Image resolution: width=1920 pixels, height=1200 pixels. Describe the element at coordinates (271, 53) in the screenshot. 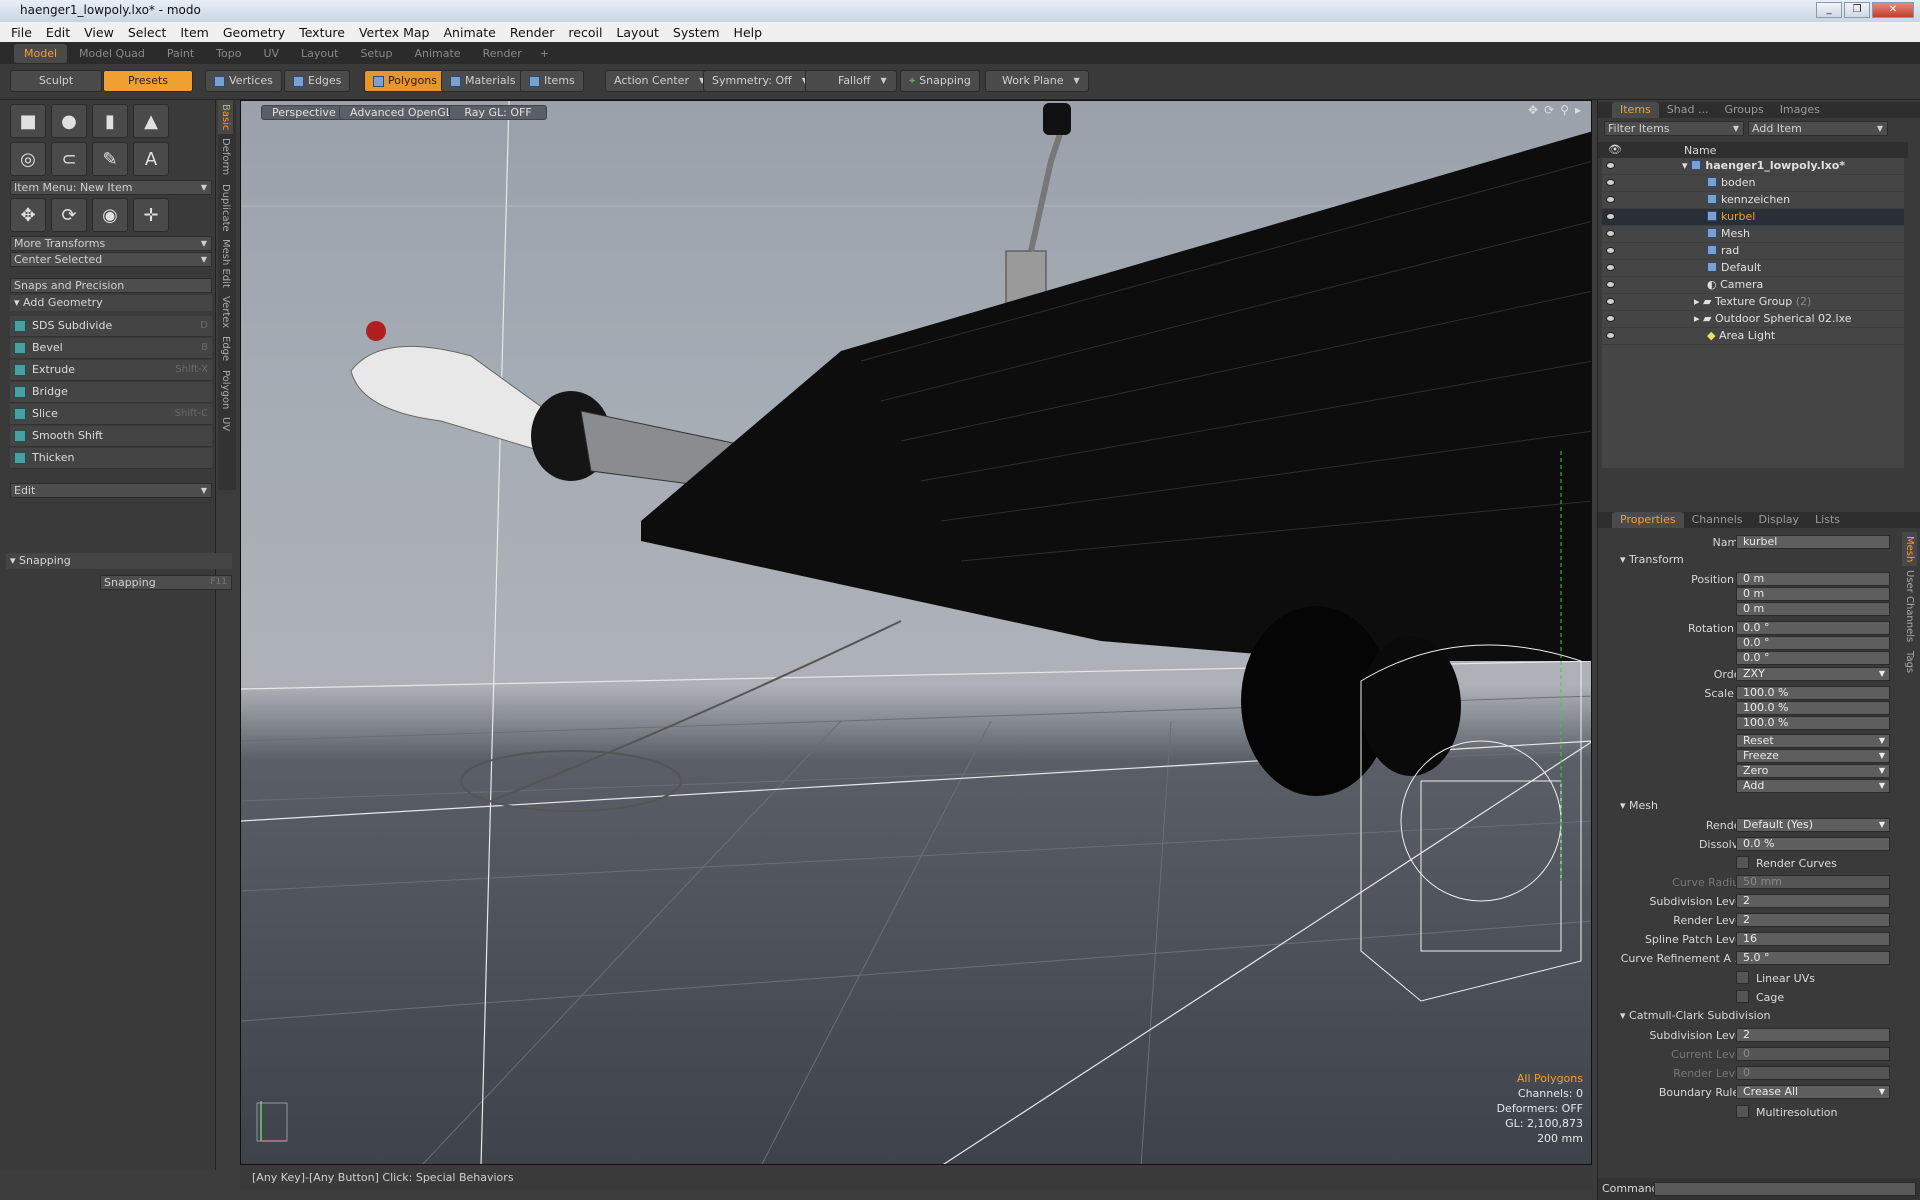

I see `tab-uv: UV` at that location.